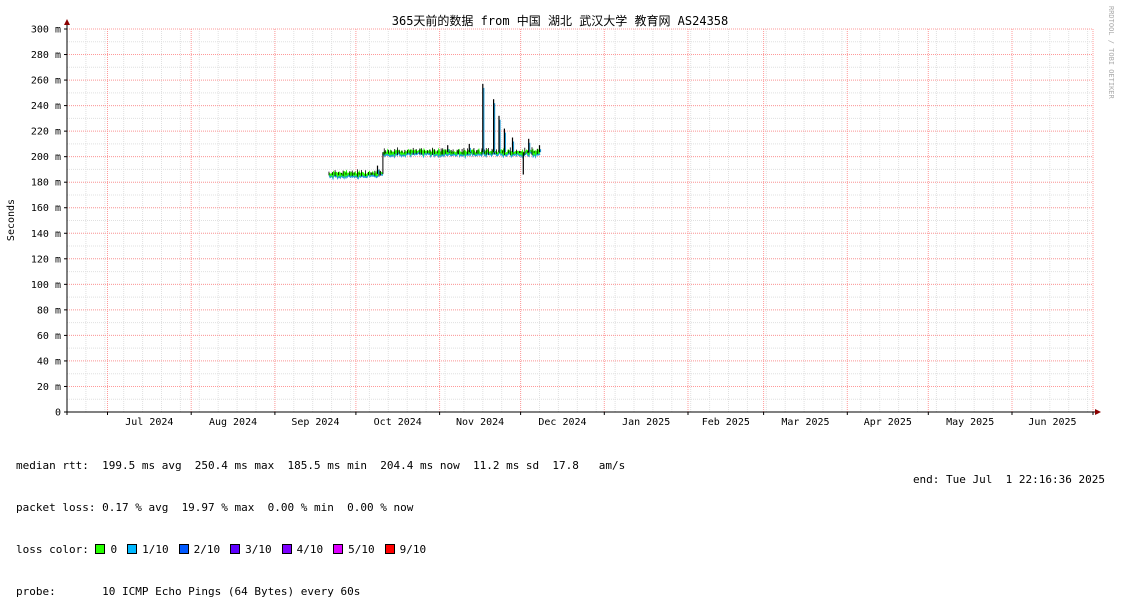 The height and width of the screenshot is (613, 1121). I want to click on loss-color-label-text: 5/10, so click(361, 549).